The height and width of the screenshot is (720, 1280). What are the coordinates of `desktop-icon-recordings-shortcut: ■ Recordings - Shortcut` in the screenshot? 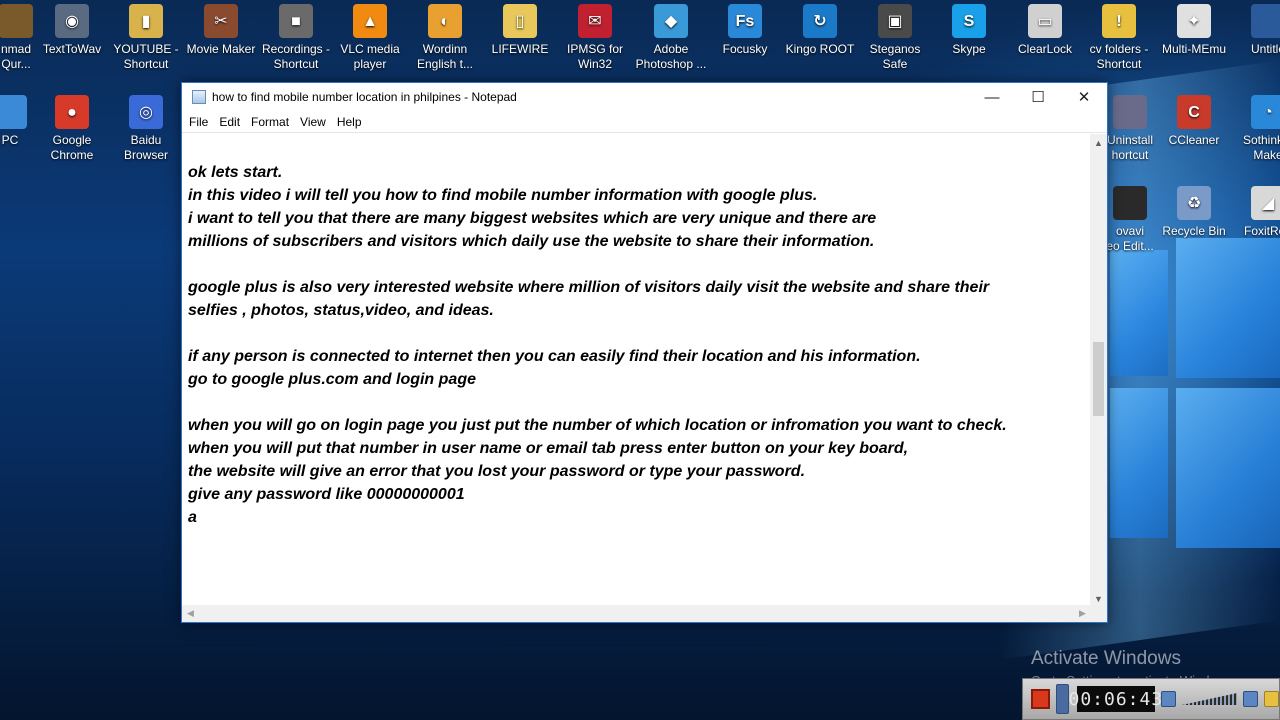 It's located at (296, 38).